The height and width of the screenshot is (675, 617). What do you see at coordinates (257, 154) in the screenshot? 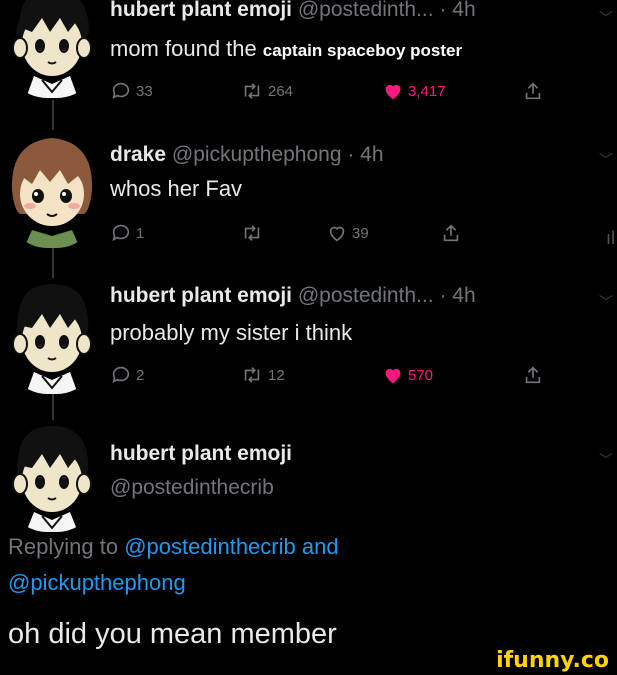
I see `author-handle: @pickupthephong` at bounding box center [257, 154].